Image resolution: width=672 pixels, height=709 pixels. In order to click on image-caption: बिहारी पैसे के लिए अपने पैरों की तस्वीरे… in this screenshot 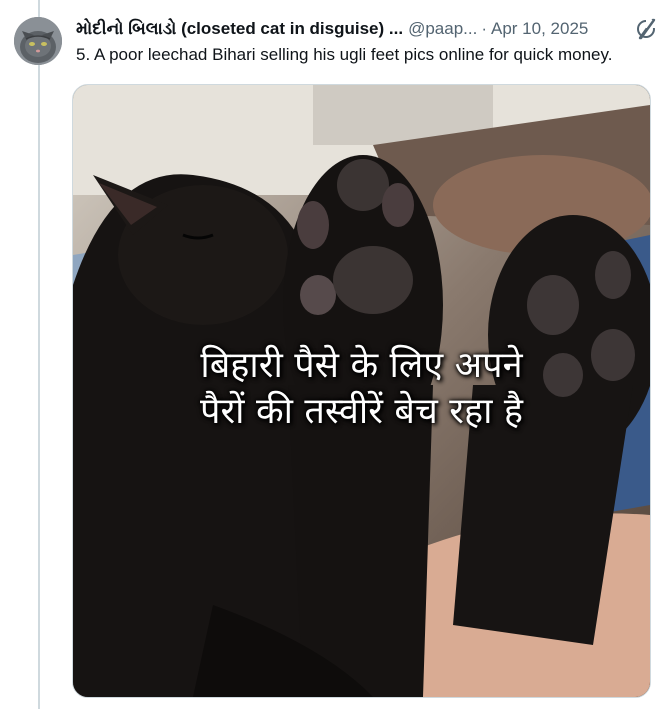, I will do `click(361, 389)`.